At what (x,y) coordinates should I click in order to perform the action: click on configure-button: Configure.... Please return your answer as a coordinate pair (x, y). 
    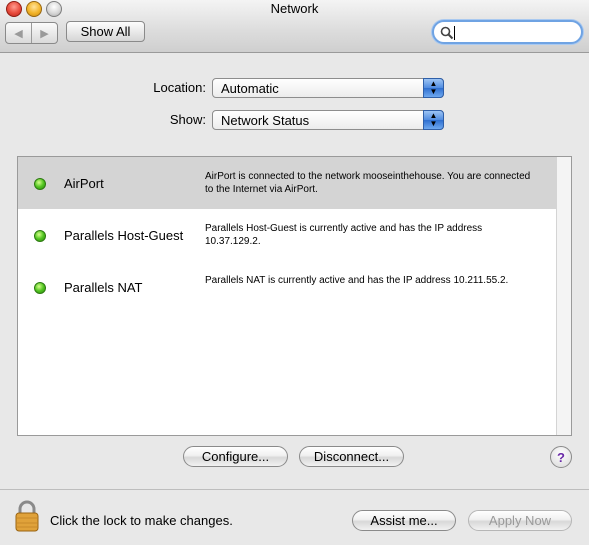
    Looking at the image, I should click on (235, 456).